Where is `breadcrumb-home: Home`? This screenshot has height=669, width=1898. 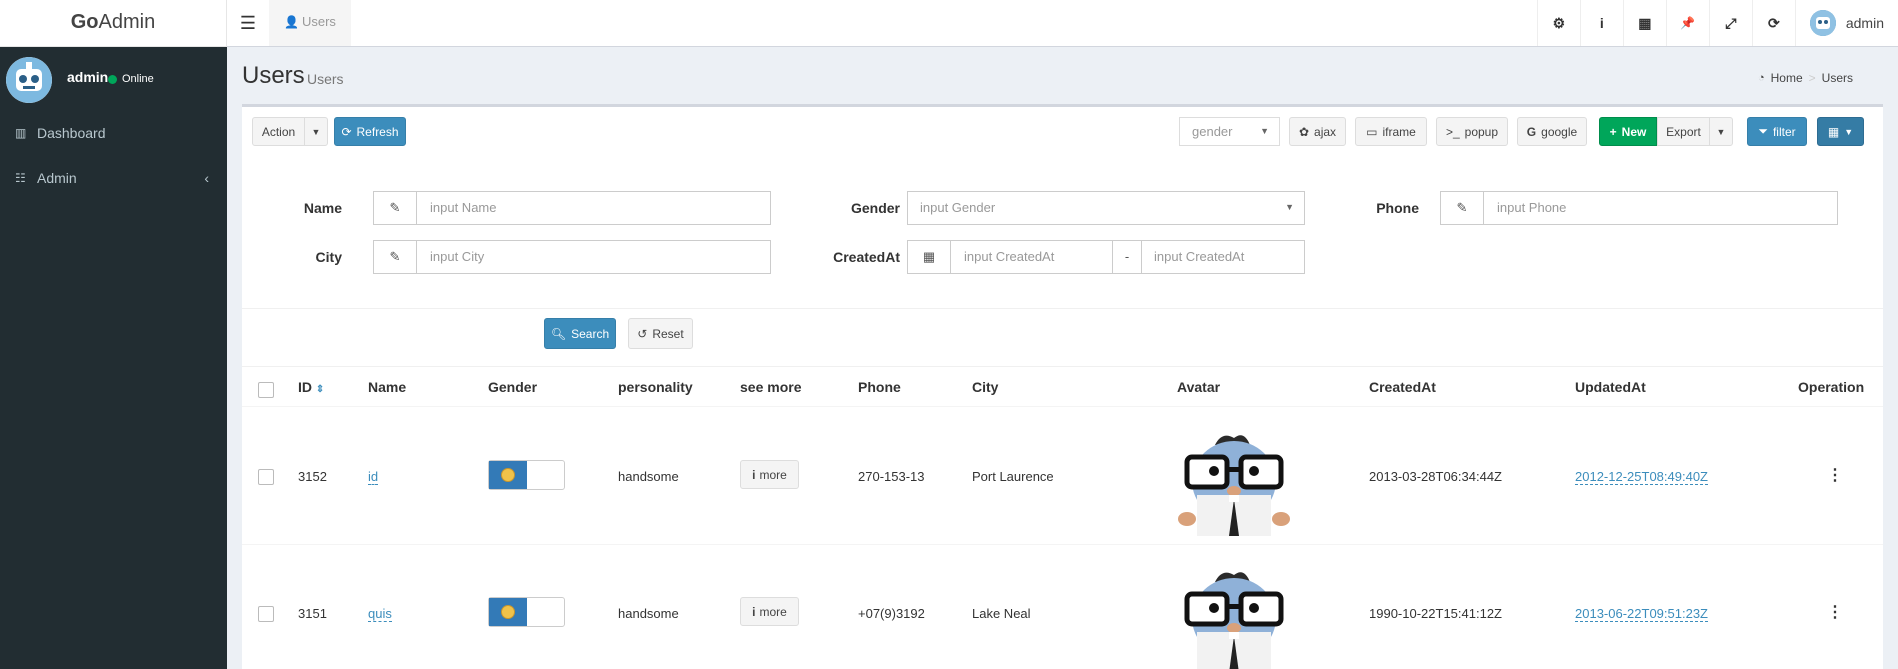
breadcrumb-home: Home is located at coordinates (1787, 78).